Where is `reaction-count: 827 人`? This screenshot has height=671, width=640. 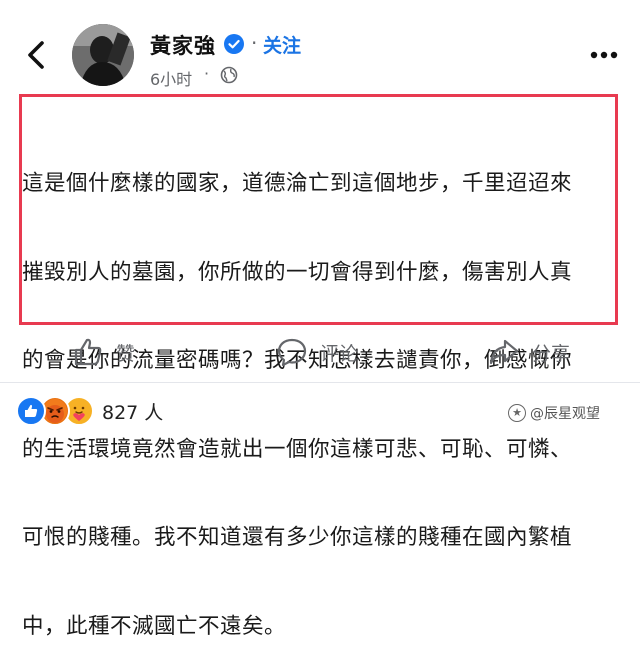
reaction-count: 827 人 is located at coordinates (133, 412).